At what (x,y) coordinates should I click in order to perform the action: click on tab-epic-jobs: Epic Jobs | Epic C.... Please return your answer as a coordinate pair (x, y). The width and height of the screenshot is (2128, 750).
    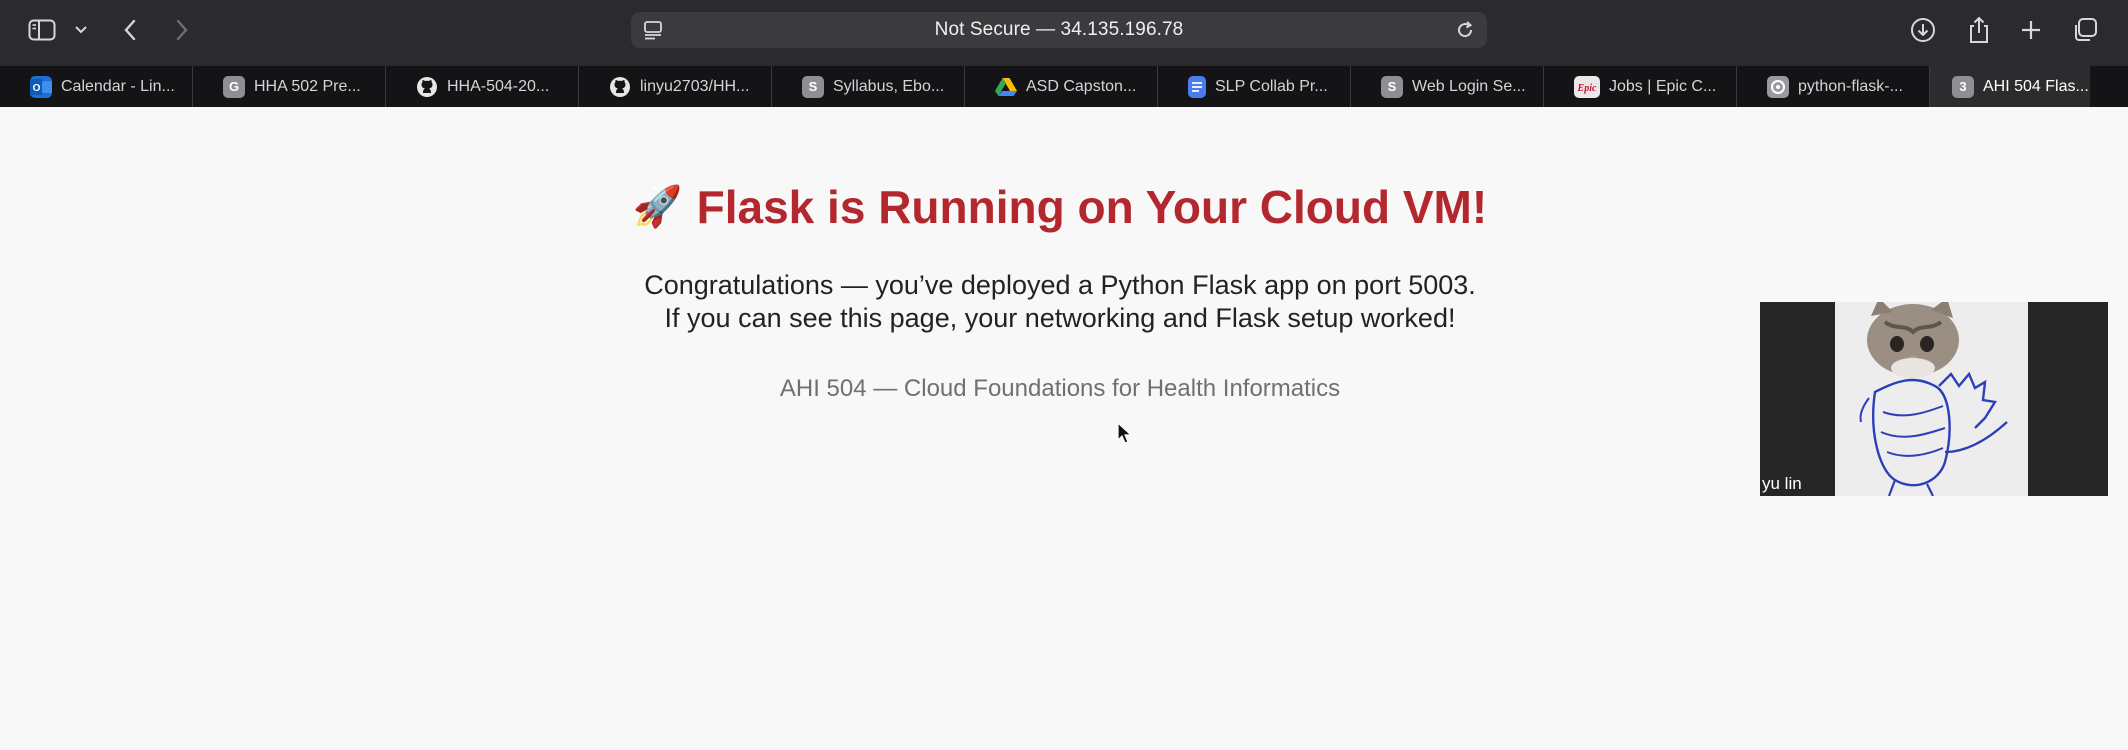
    Looking at the image, I should click on (1640, 86).